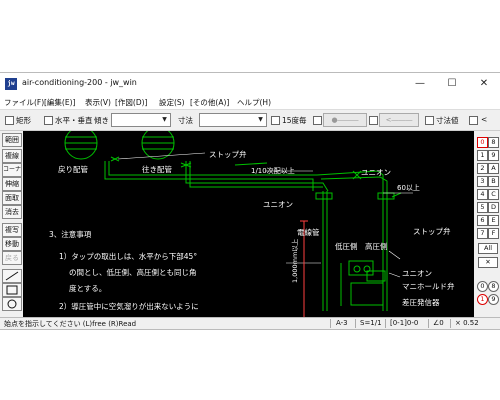  Describe the element at coordinates (133, 272) in the screenshot. I see `note-1b: の間とし、低圧側、高圧側とも同じ角` at that location.